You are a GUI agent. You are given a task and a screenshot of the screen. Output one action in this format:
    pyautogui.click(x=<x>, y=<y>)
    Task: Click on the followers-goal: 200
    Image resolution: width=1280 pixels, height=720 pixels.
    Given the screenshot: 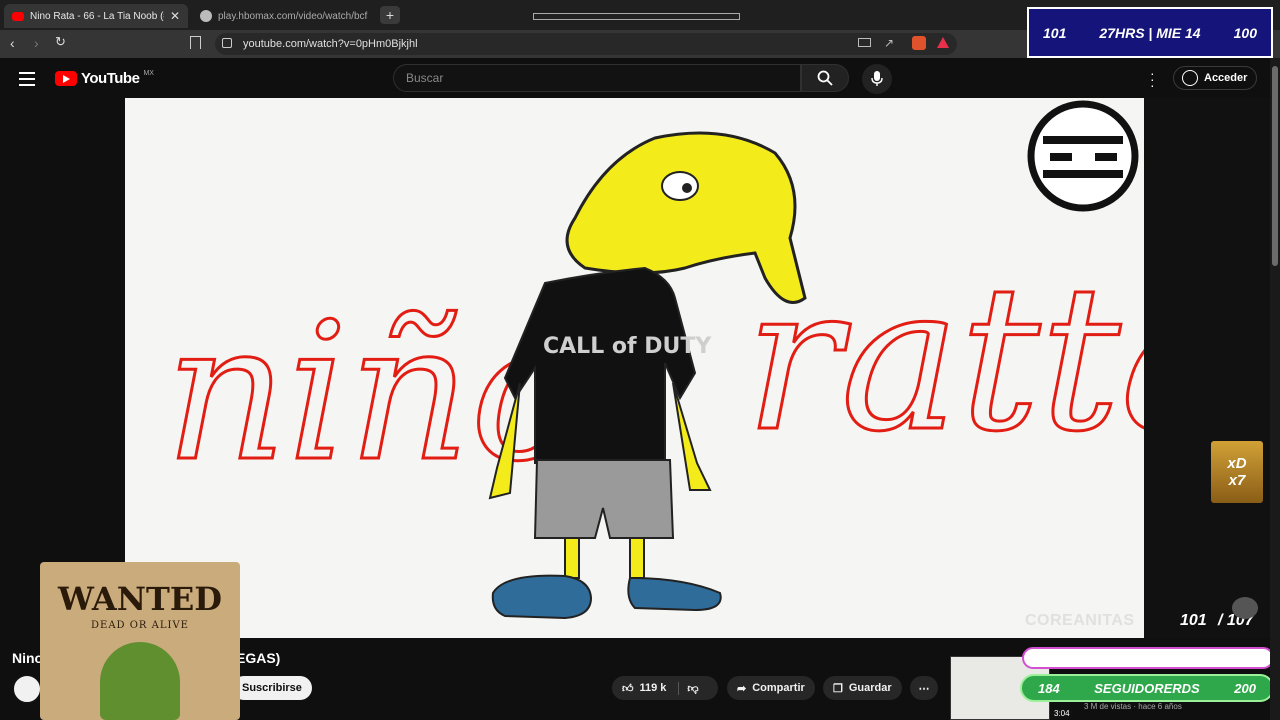 What is the action you would take?
    pyautogui.click(x=1245, y=688)
    